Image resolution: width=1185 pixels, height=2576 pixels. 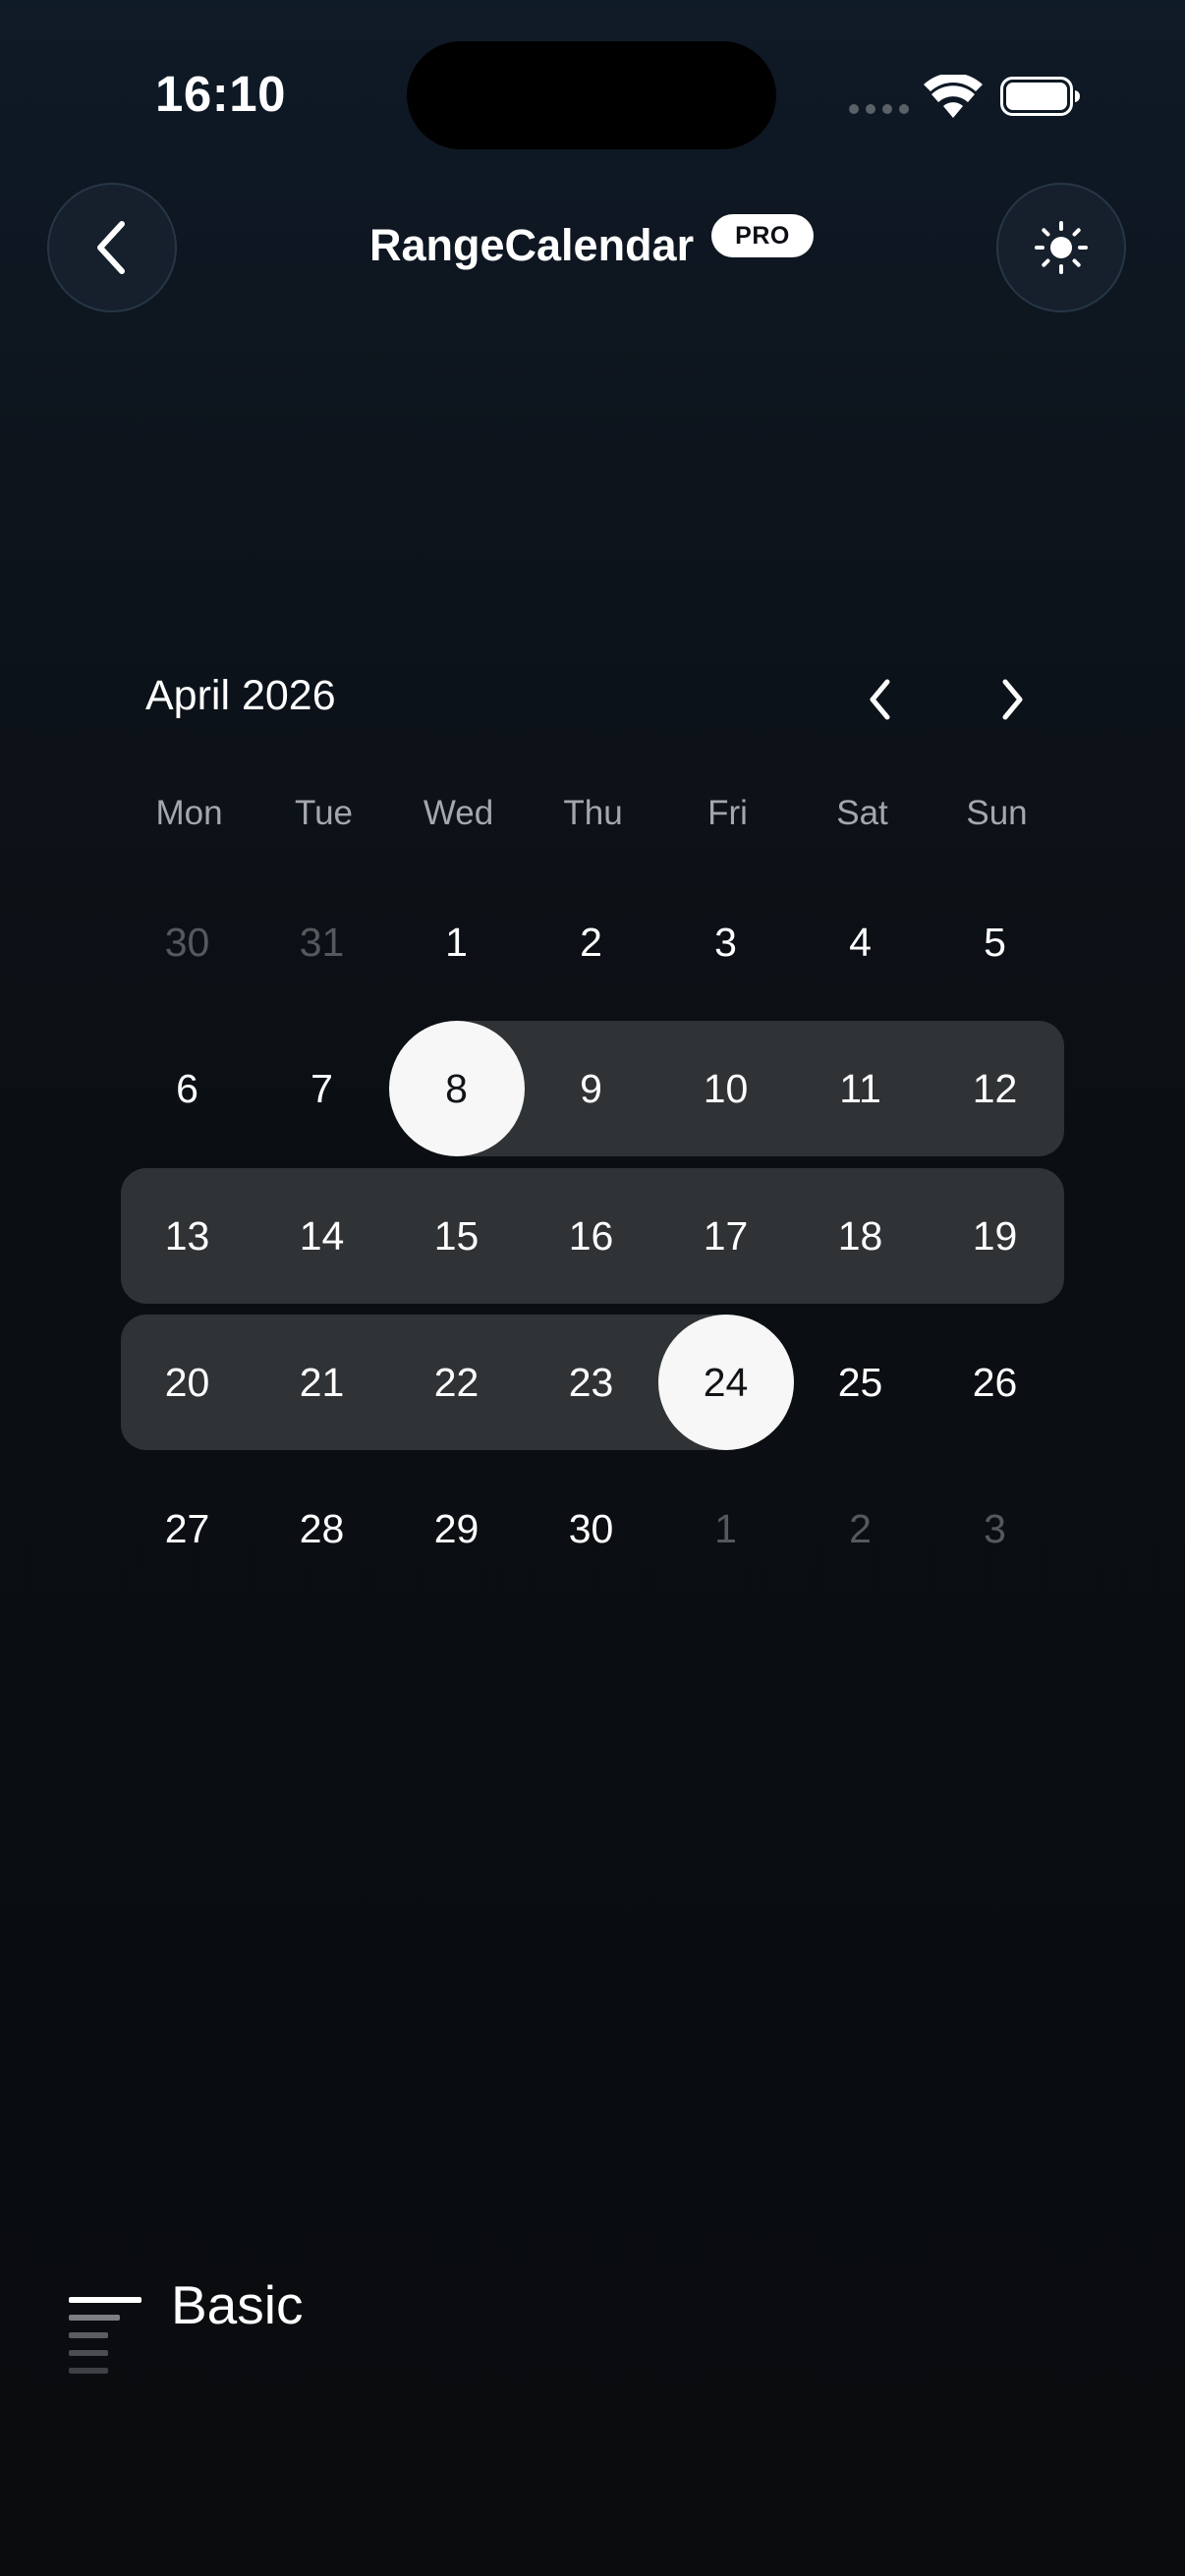 I want to click on calendar-day: 31, so click(x=321, y=942).